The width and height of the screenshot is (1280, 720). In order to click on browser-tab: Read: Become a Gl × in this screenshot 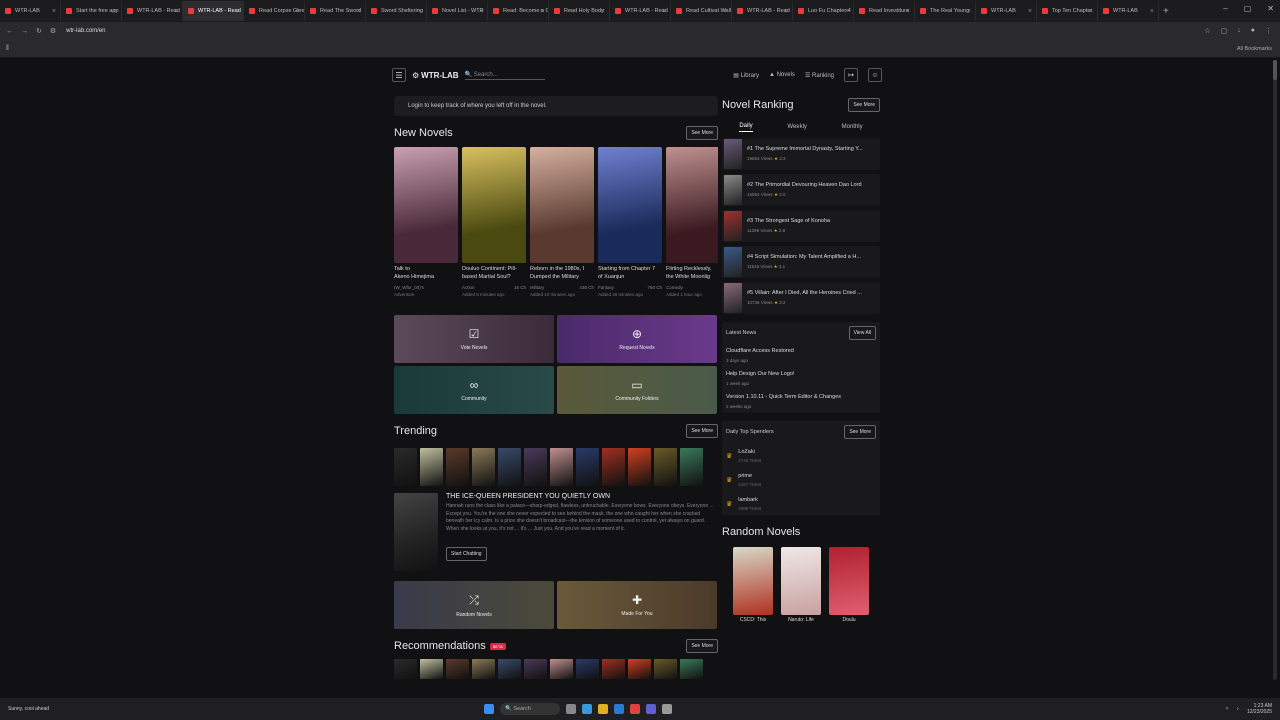, I will do `click(518, 11)`.